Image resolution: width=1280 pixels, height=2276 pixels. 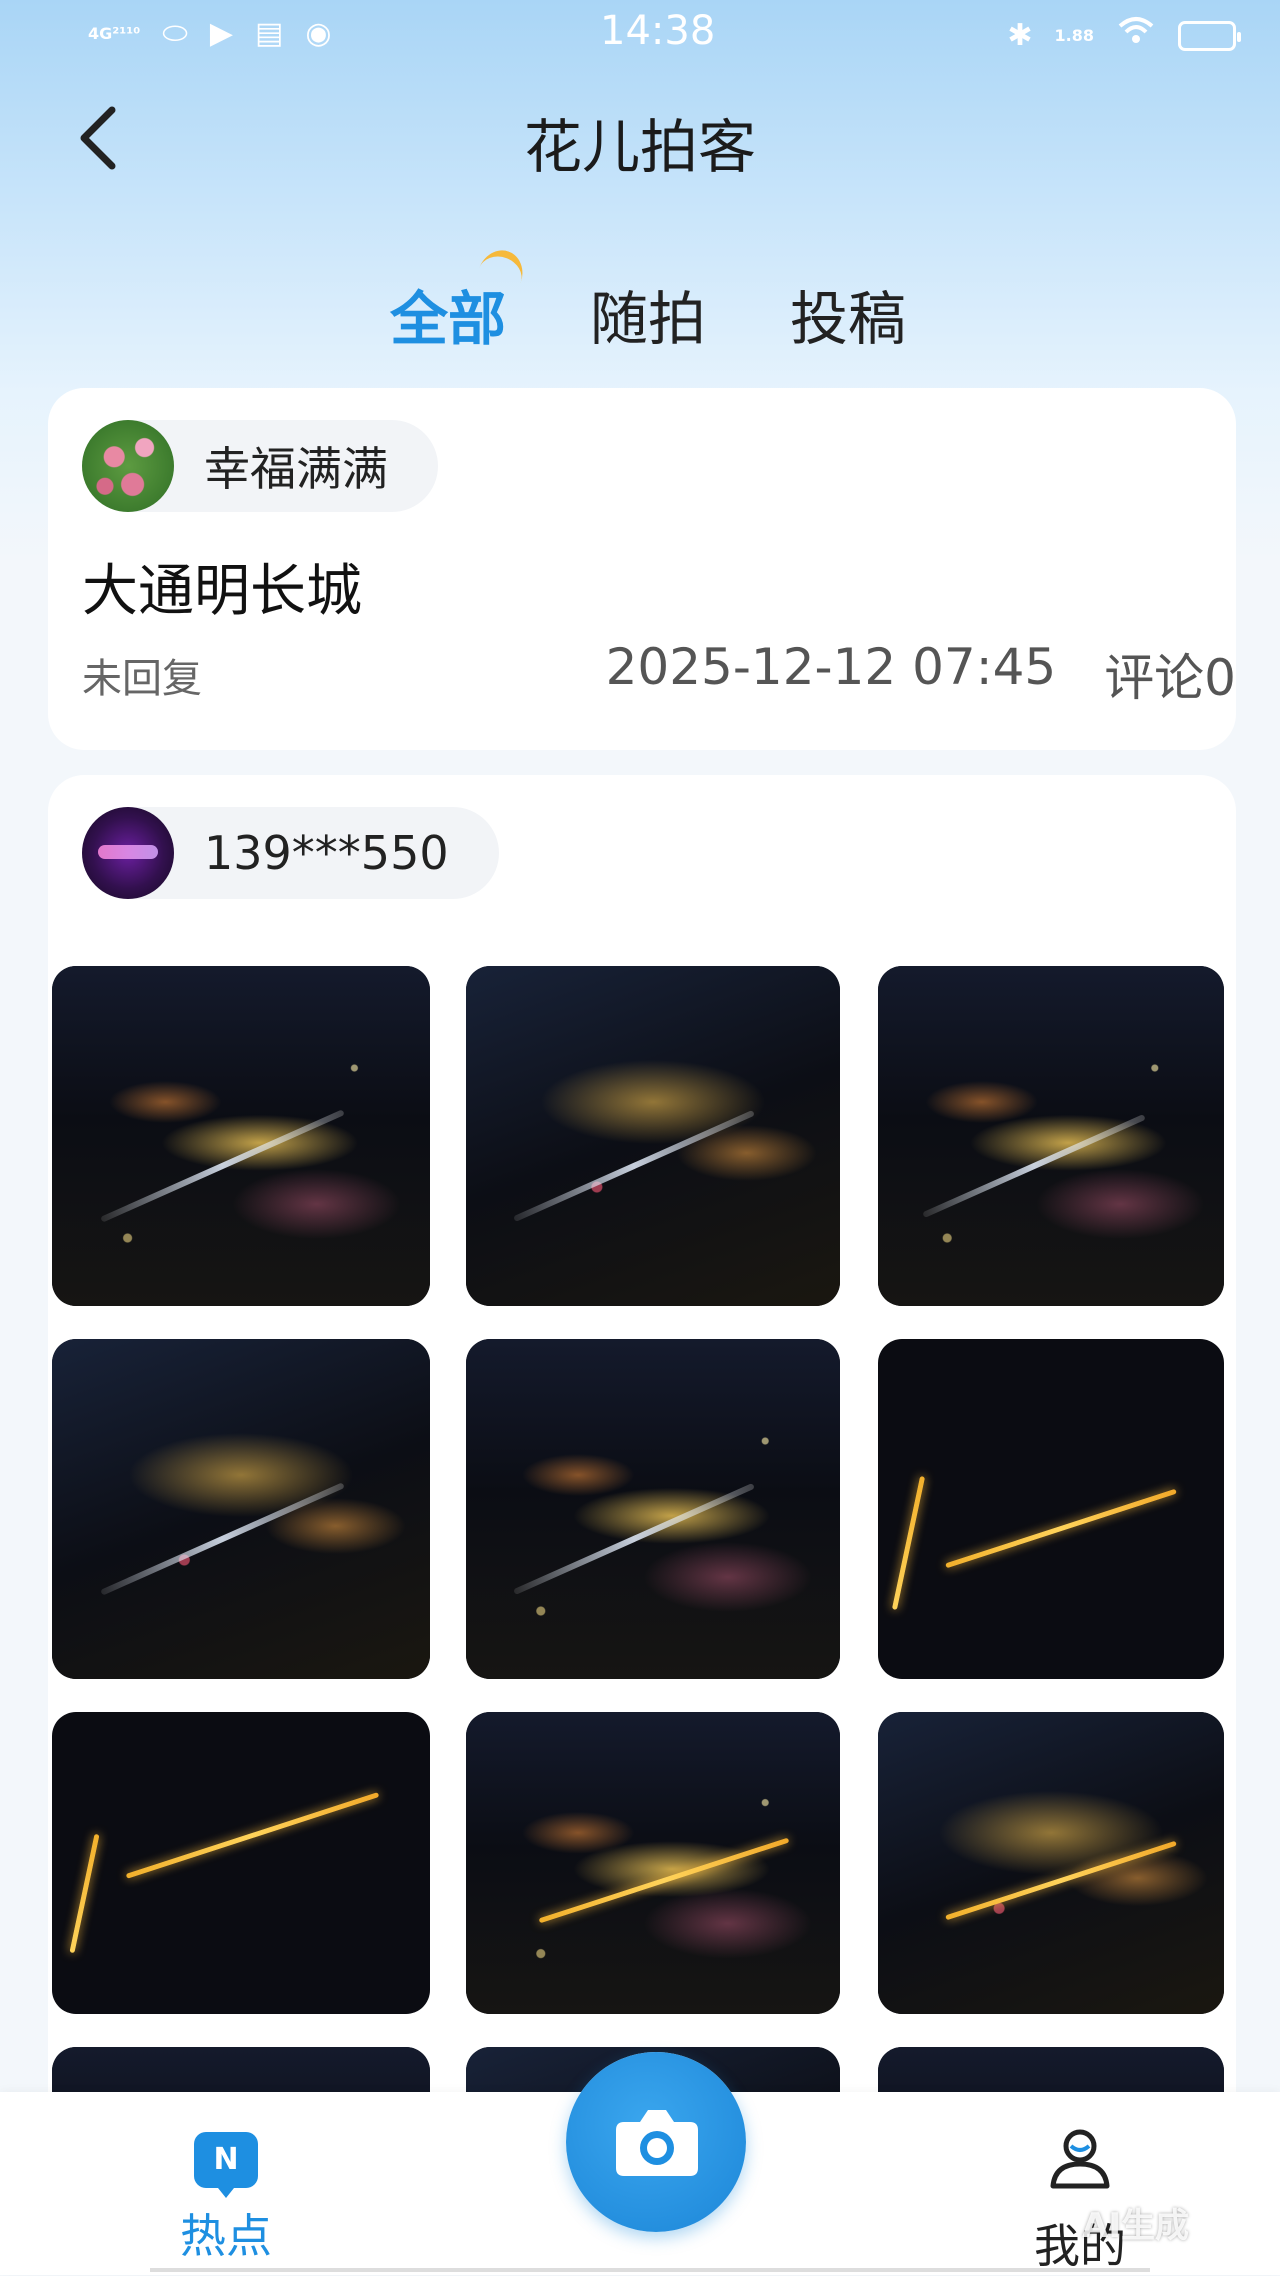 I want to click on post-date: 2025-12-12 07:45, so click(x=831, y=667).